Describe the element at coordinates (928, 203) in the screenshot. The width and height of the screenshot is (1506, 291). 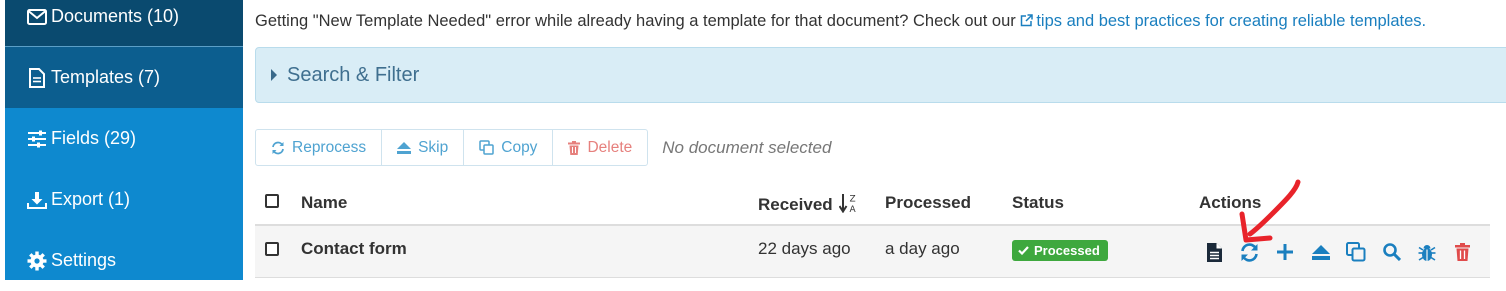
I see `column-processed: Processed` at that location.